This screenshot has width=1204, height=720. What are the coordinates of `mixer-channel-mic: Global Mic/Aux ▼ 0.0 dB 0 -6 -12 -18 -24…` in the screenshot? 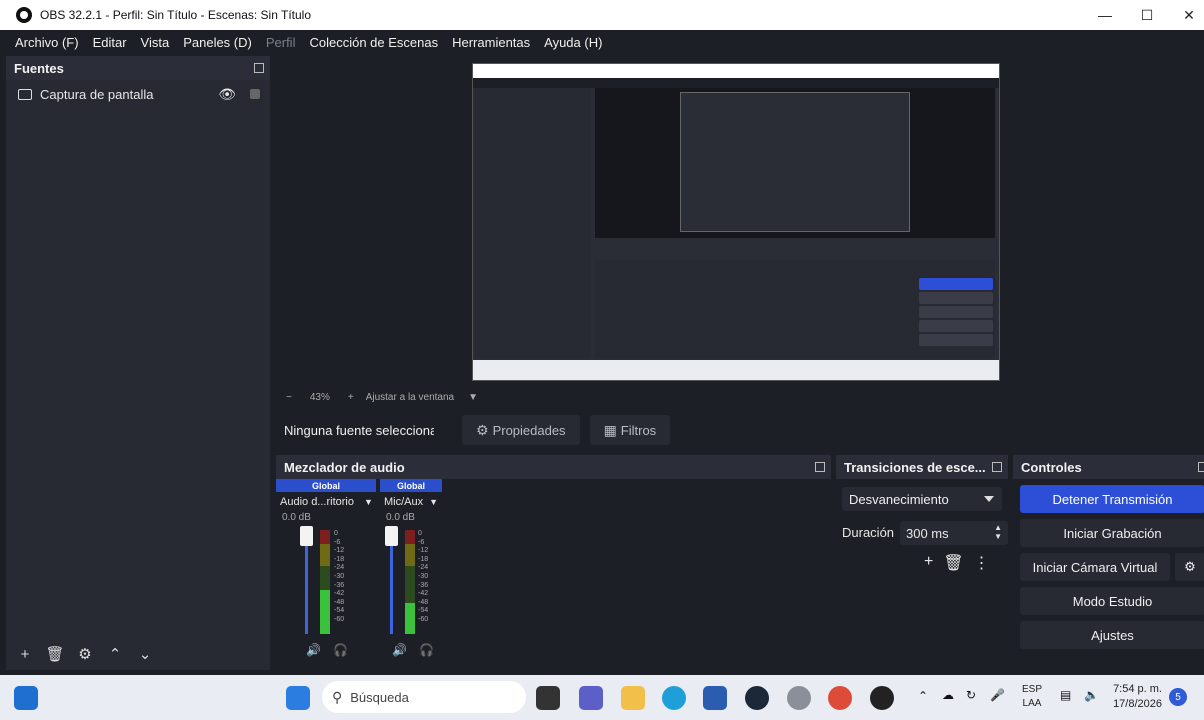 It's located at (411, 574).